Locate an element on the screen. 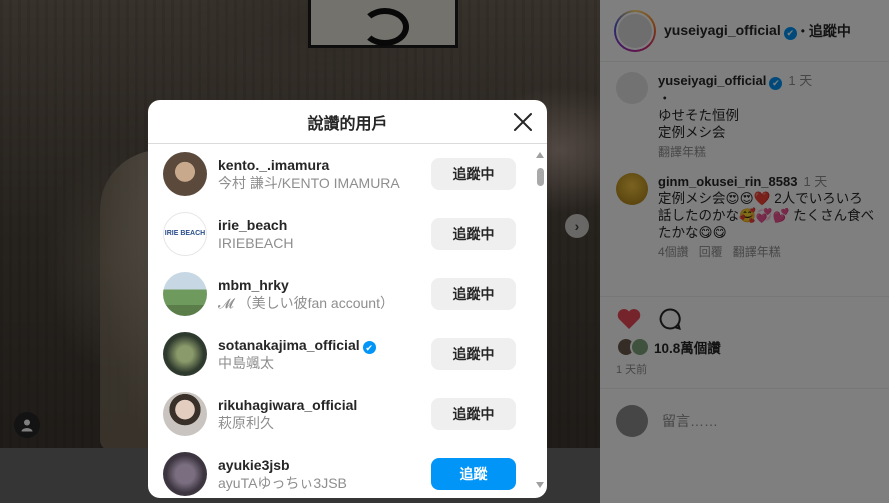 The width and height of the screenshot is (889, 503). liker-row: rikuhagiwara_official 萩原利久 追蹤中 is located at coordinates (347, 414).